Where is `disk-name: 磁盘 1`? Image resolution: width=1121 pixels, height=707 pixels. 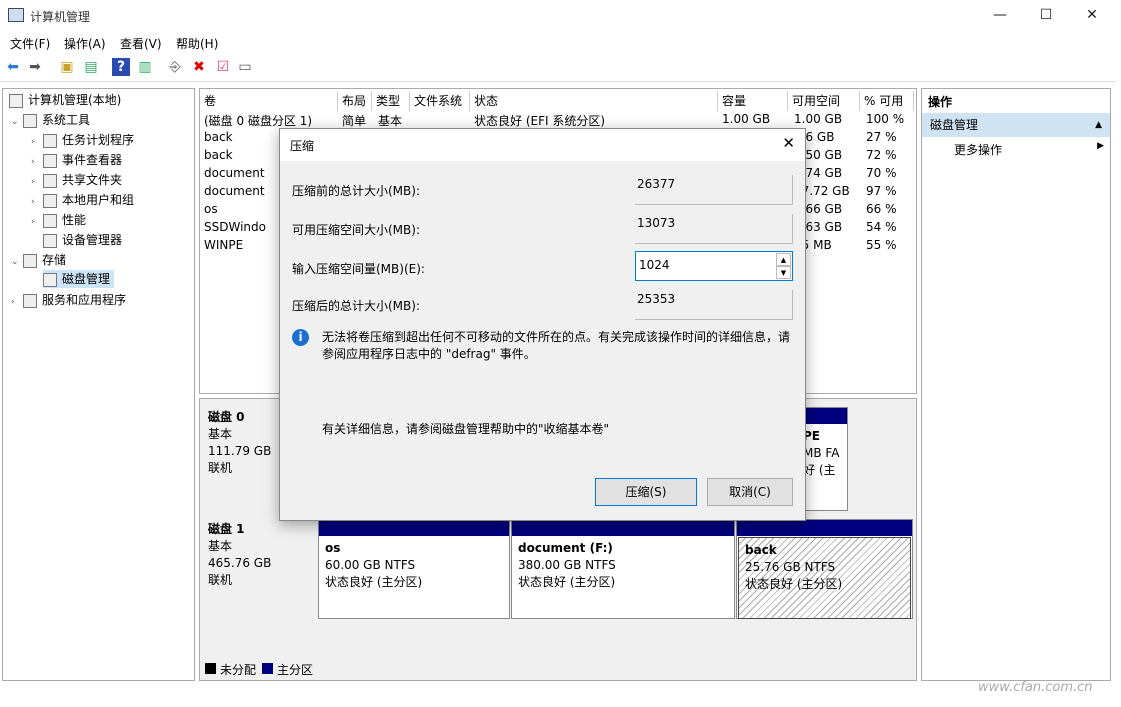
disk-name: 磁盘 1 is located at coordinates (226, 529).